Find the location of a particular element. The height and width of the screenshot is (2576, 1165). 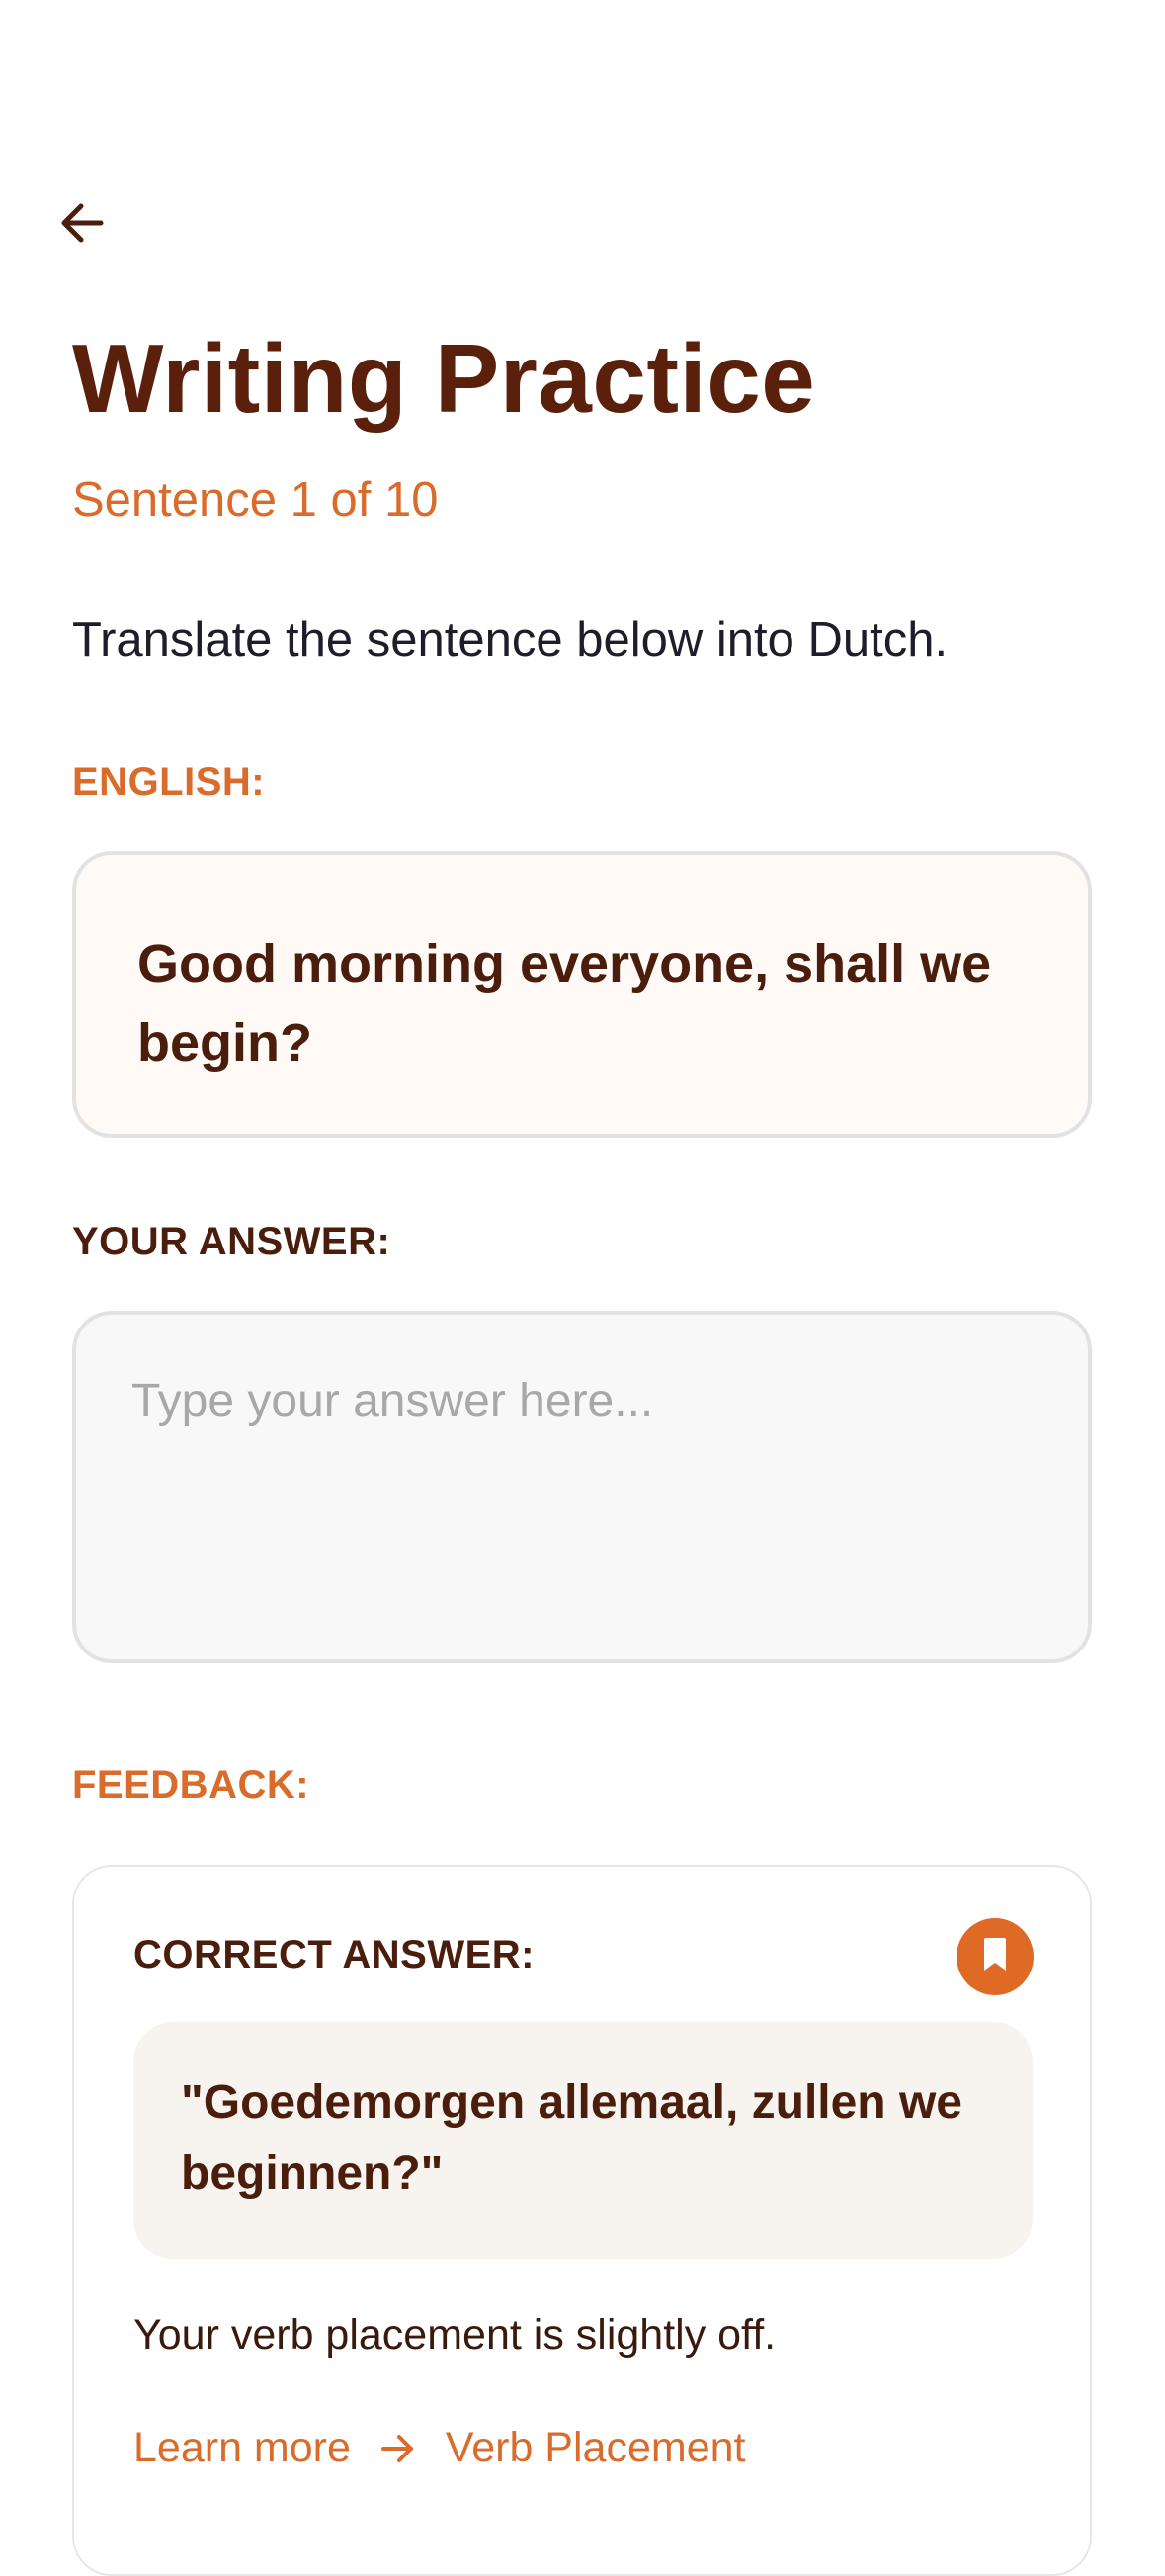

english-sentence-card: Good morning everyone, shall we begin? is located at coordinates (582, 994).